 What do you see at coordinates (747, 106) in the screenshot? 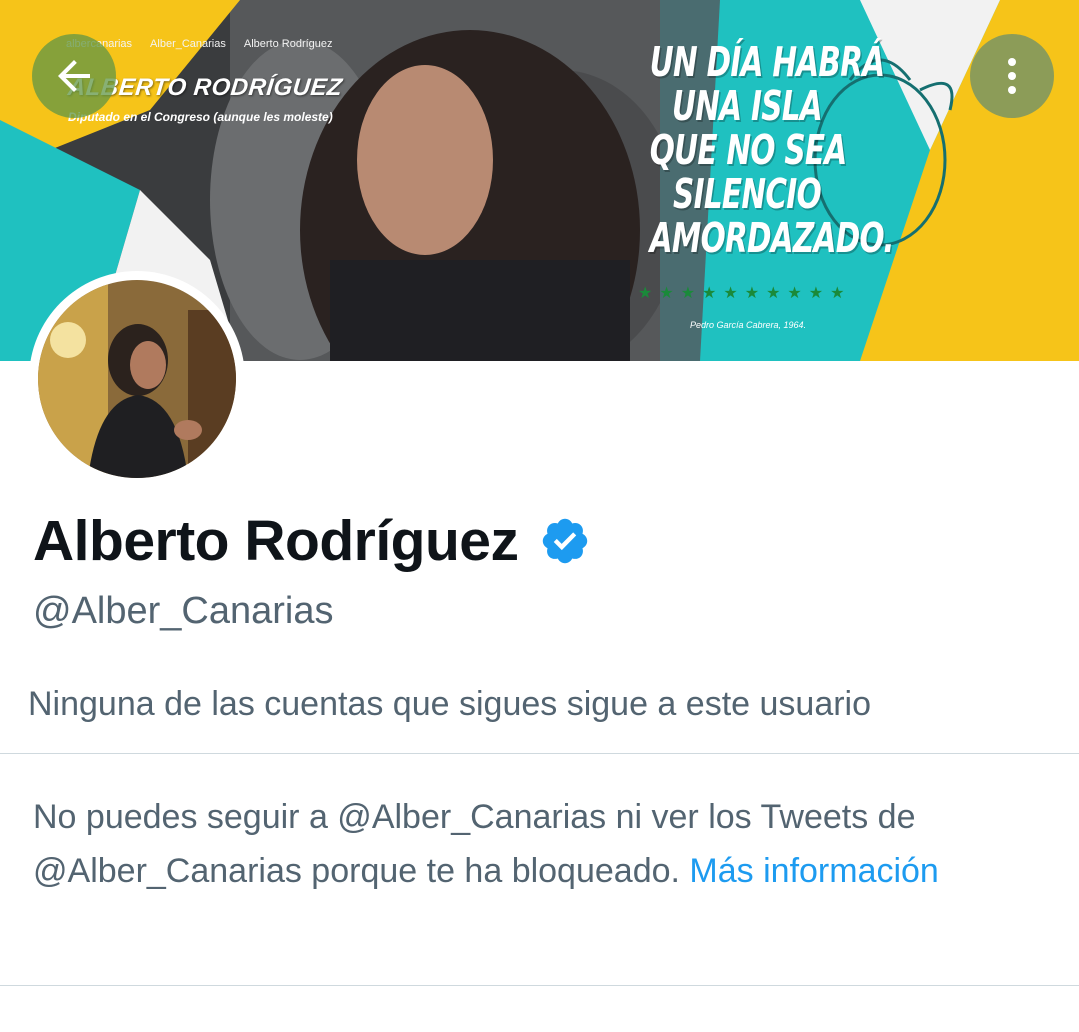
I see `banner-quote-line: UNA ISLA` at bounding box center [747, 106].